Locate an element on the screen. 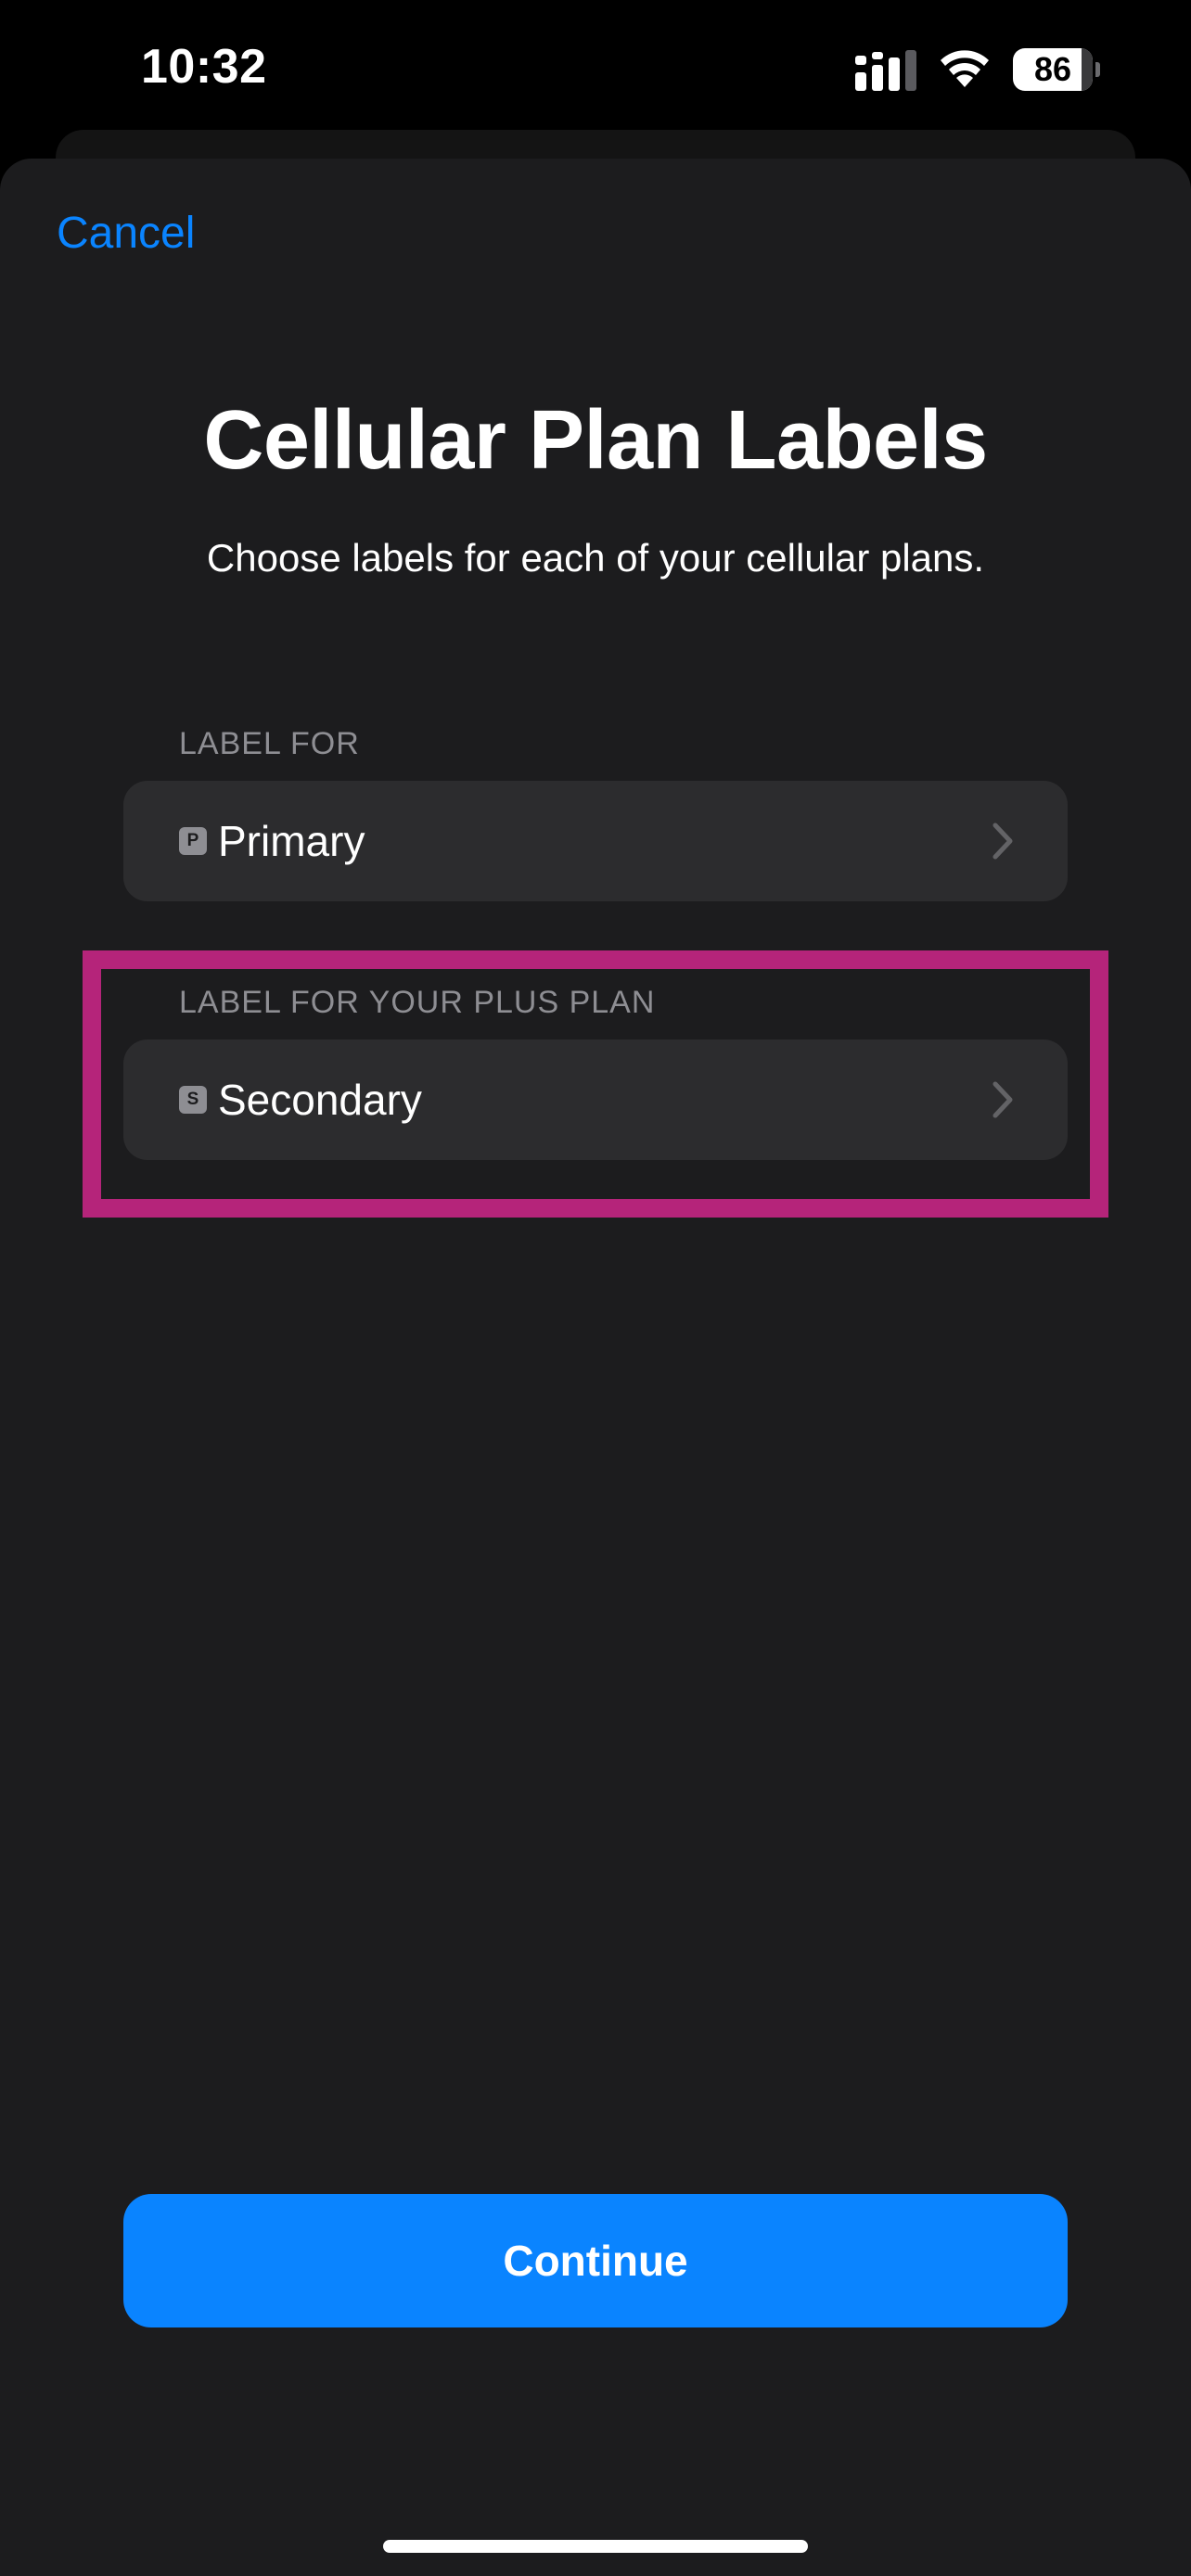  cancel-button: Cancel is located at coordinates (126, 233).